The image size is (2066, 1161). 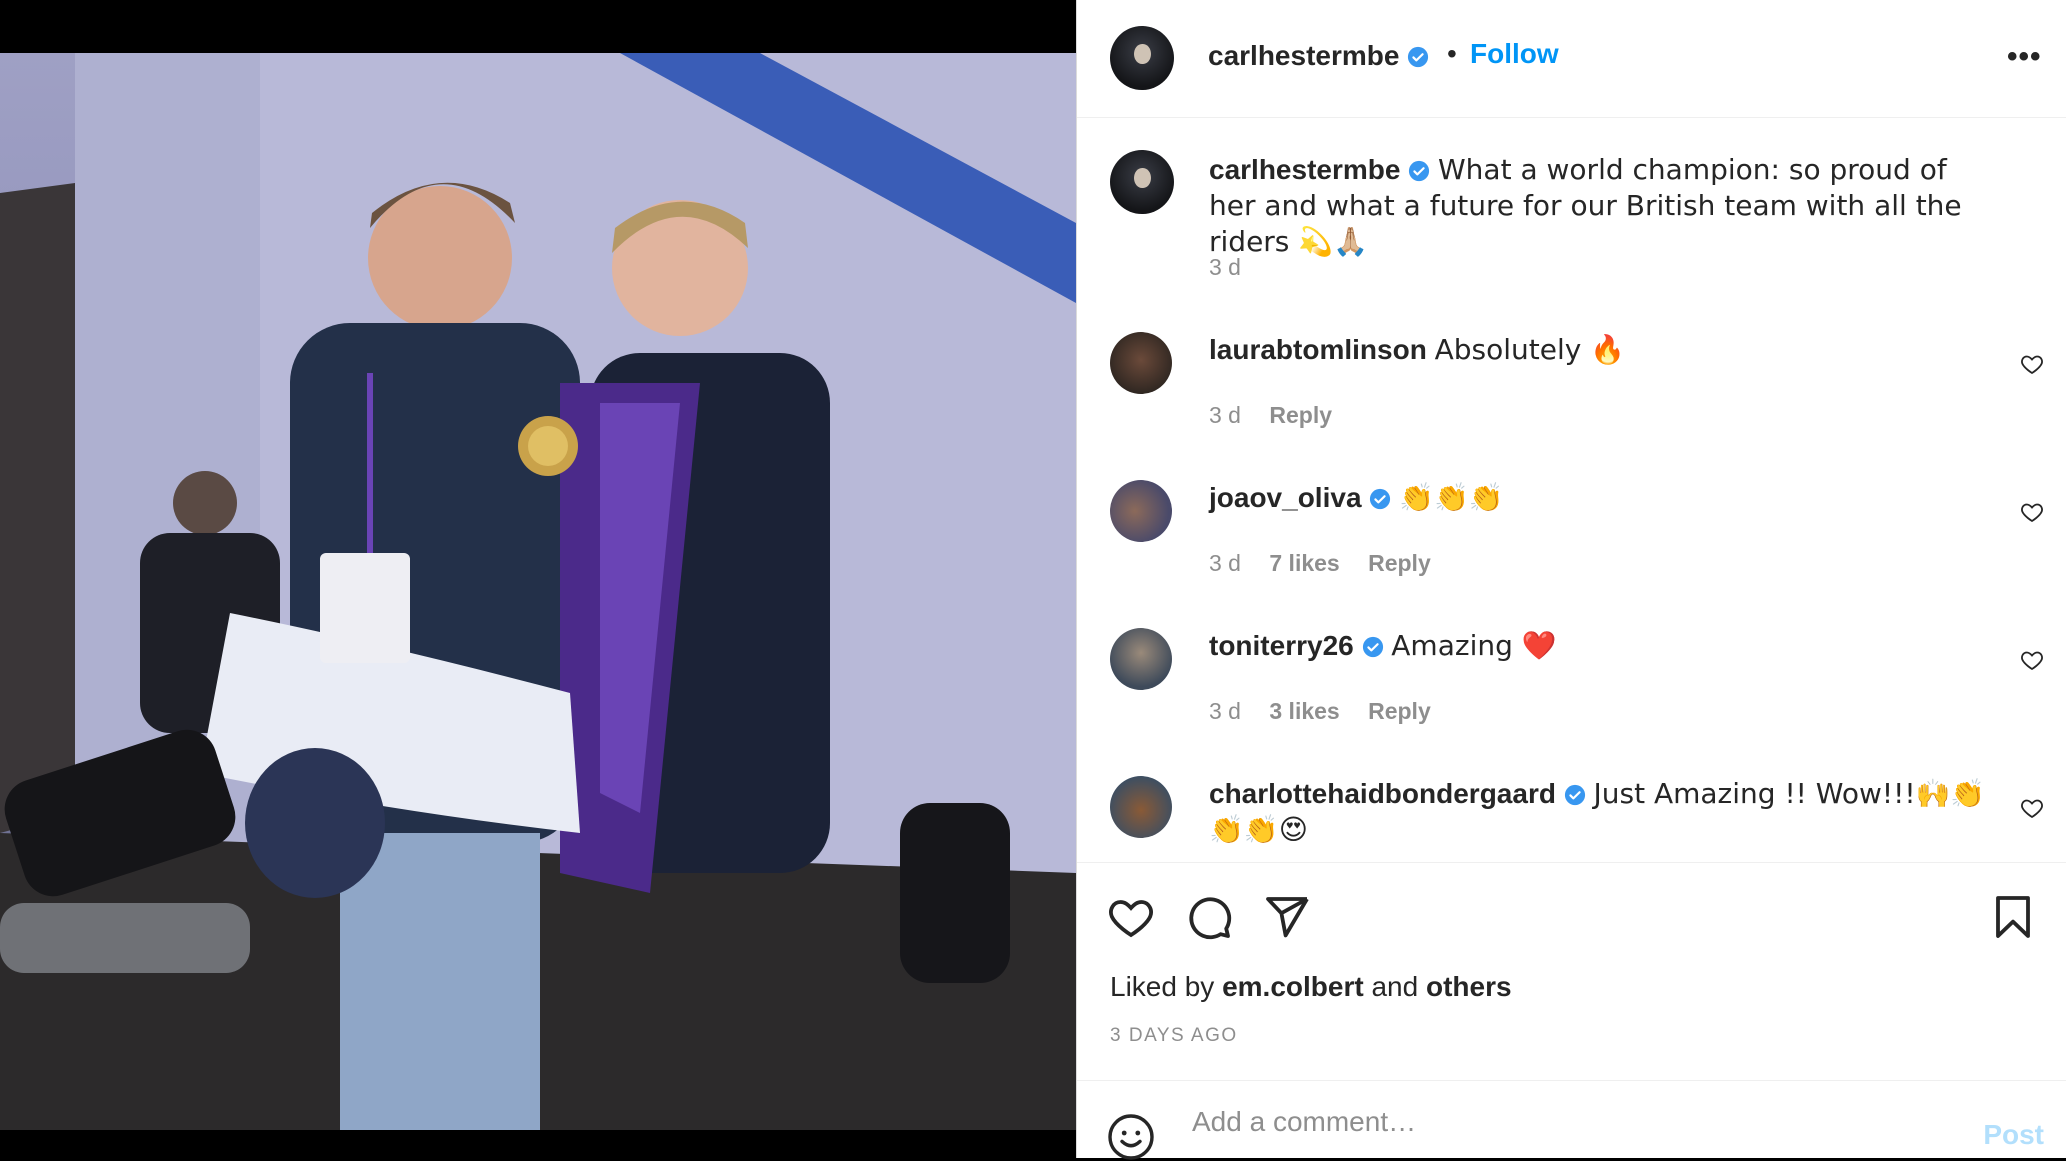 I want to click on comment-meta: 3 d 3 likes Reply, so click(x=1331, y=711).